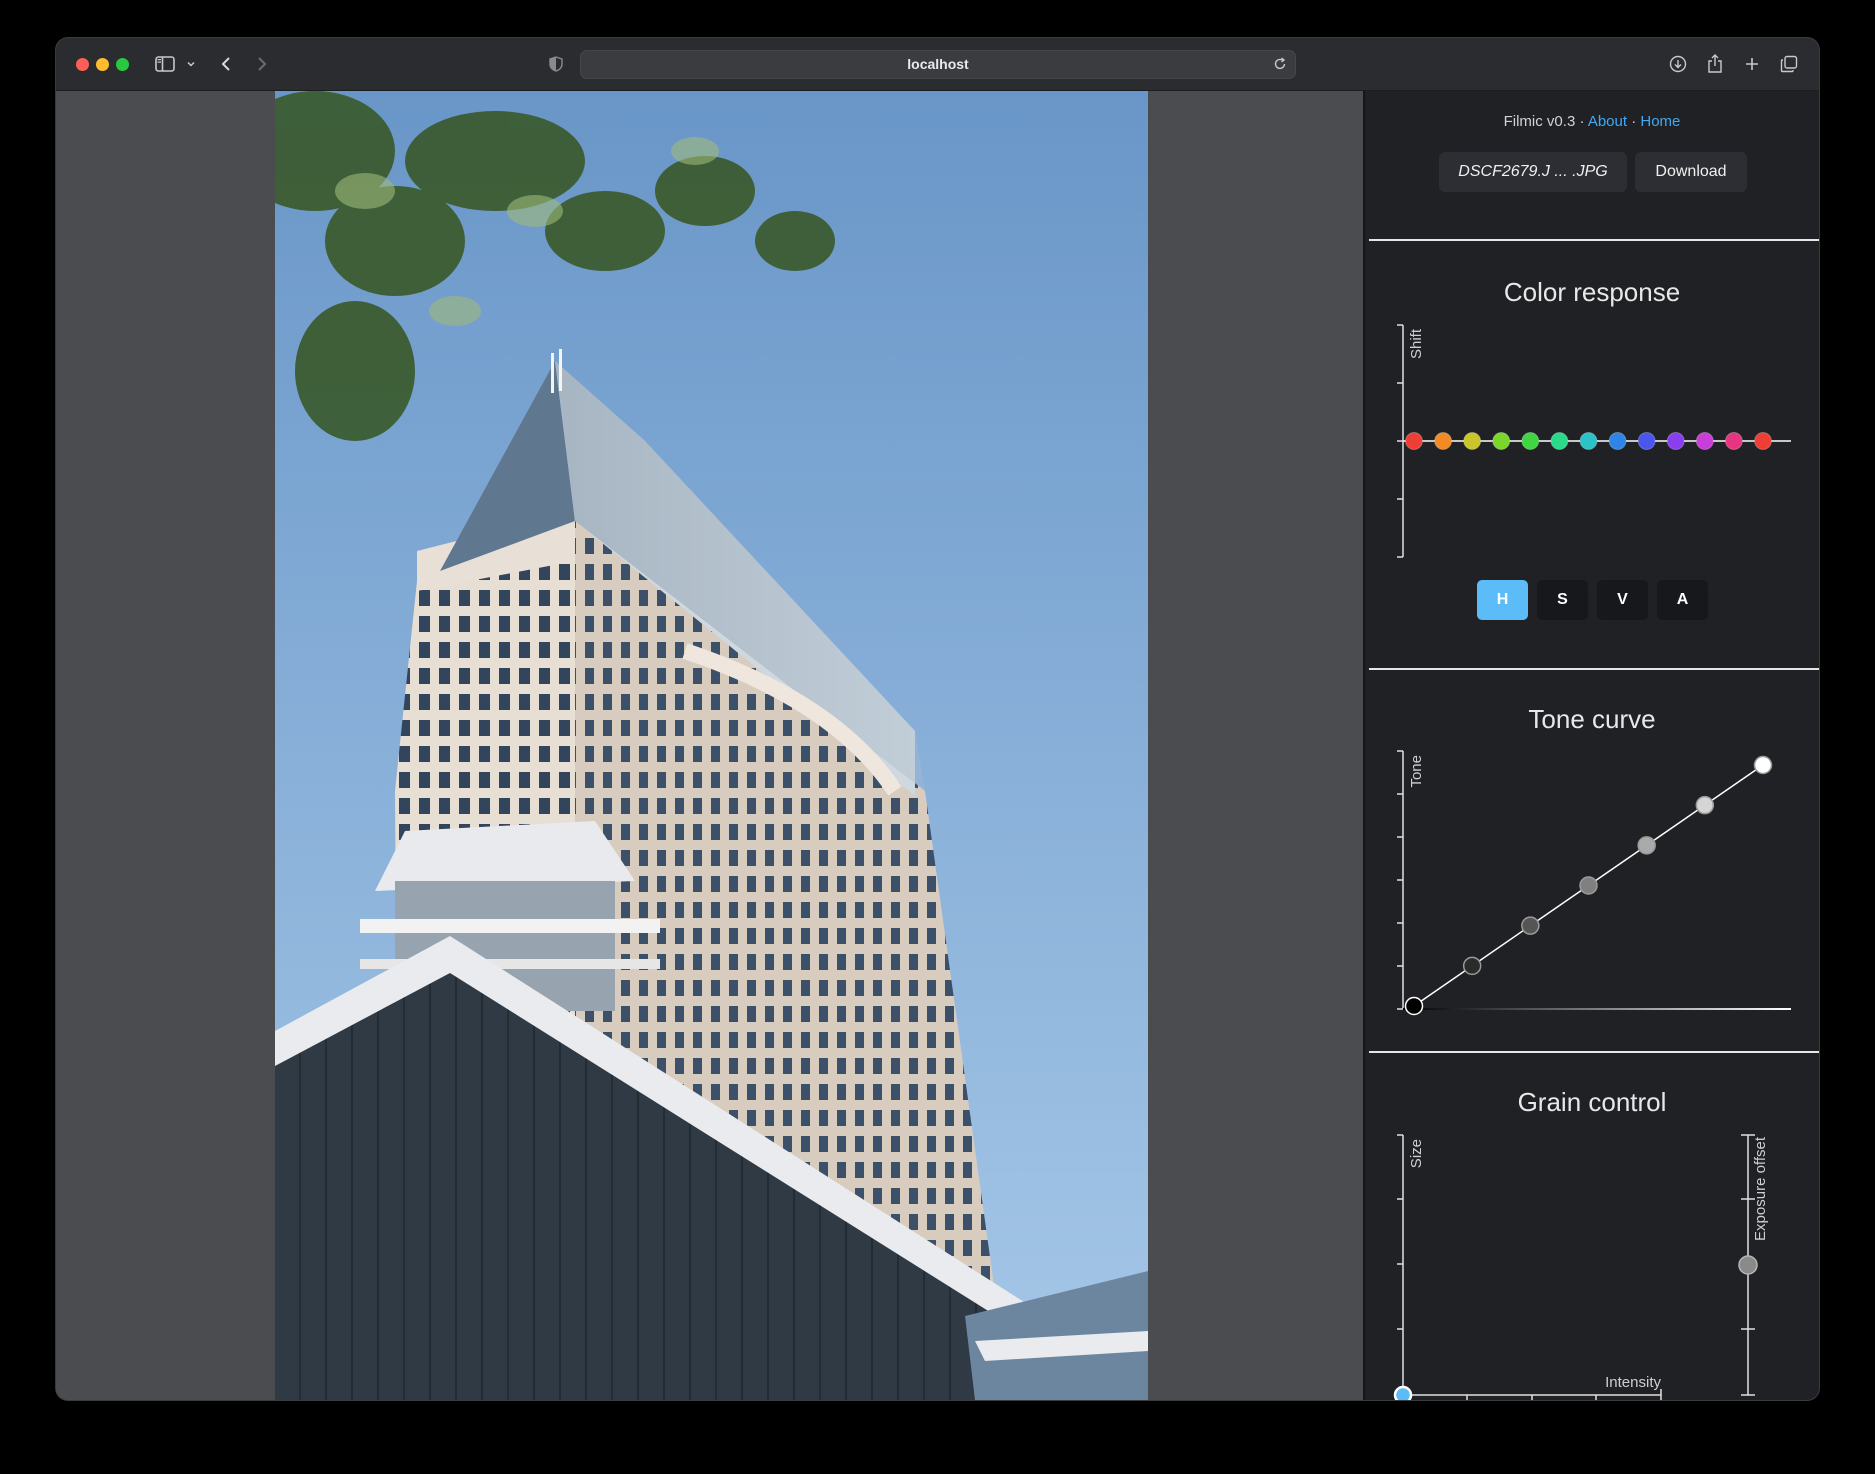  I want to click on mode-s-button: S, so click(1562, 600).